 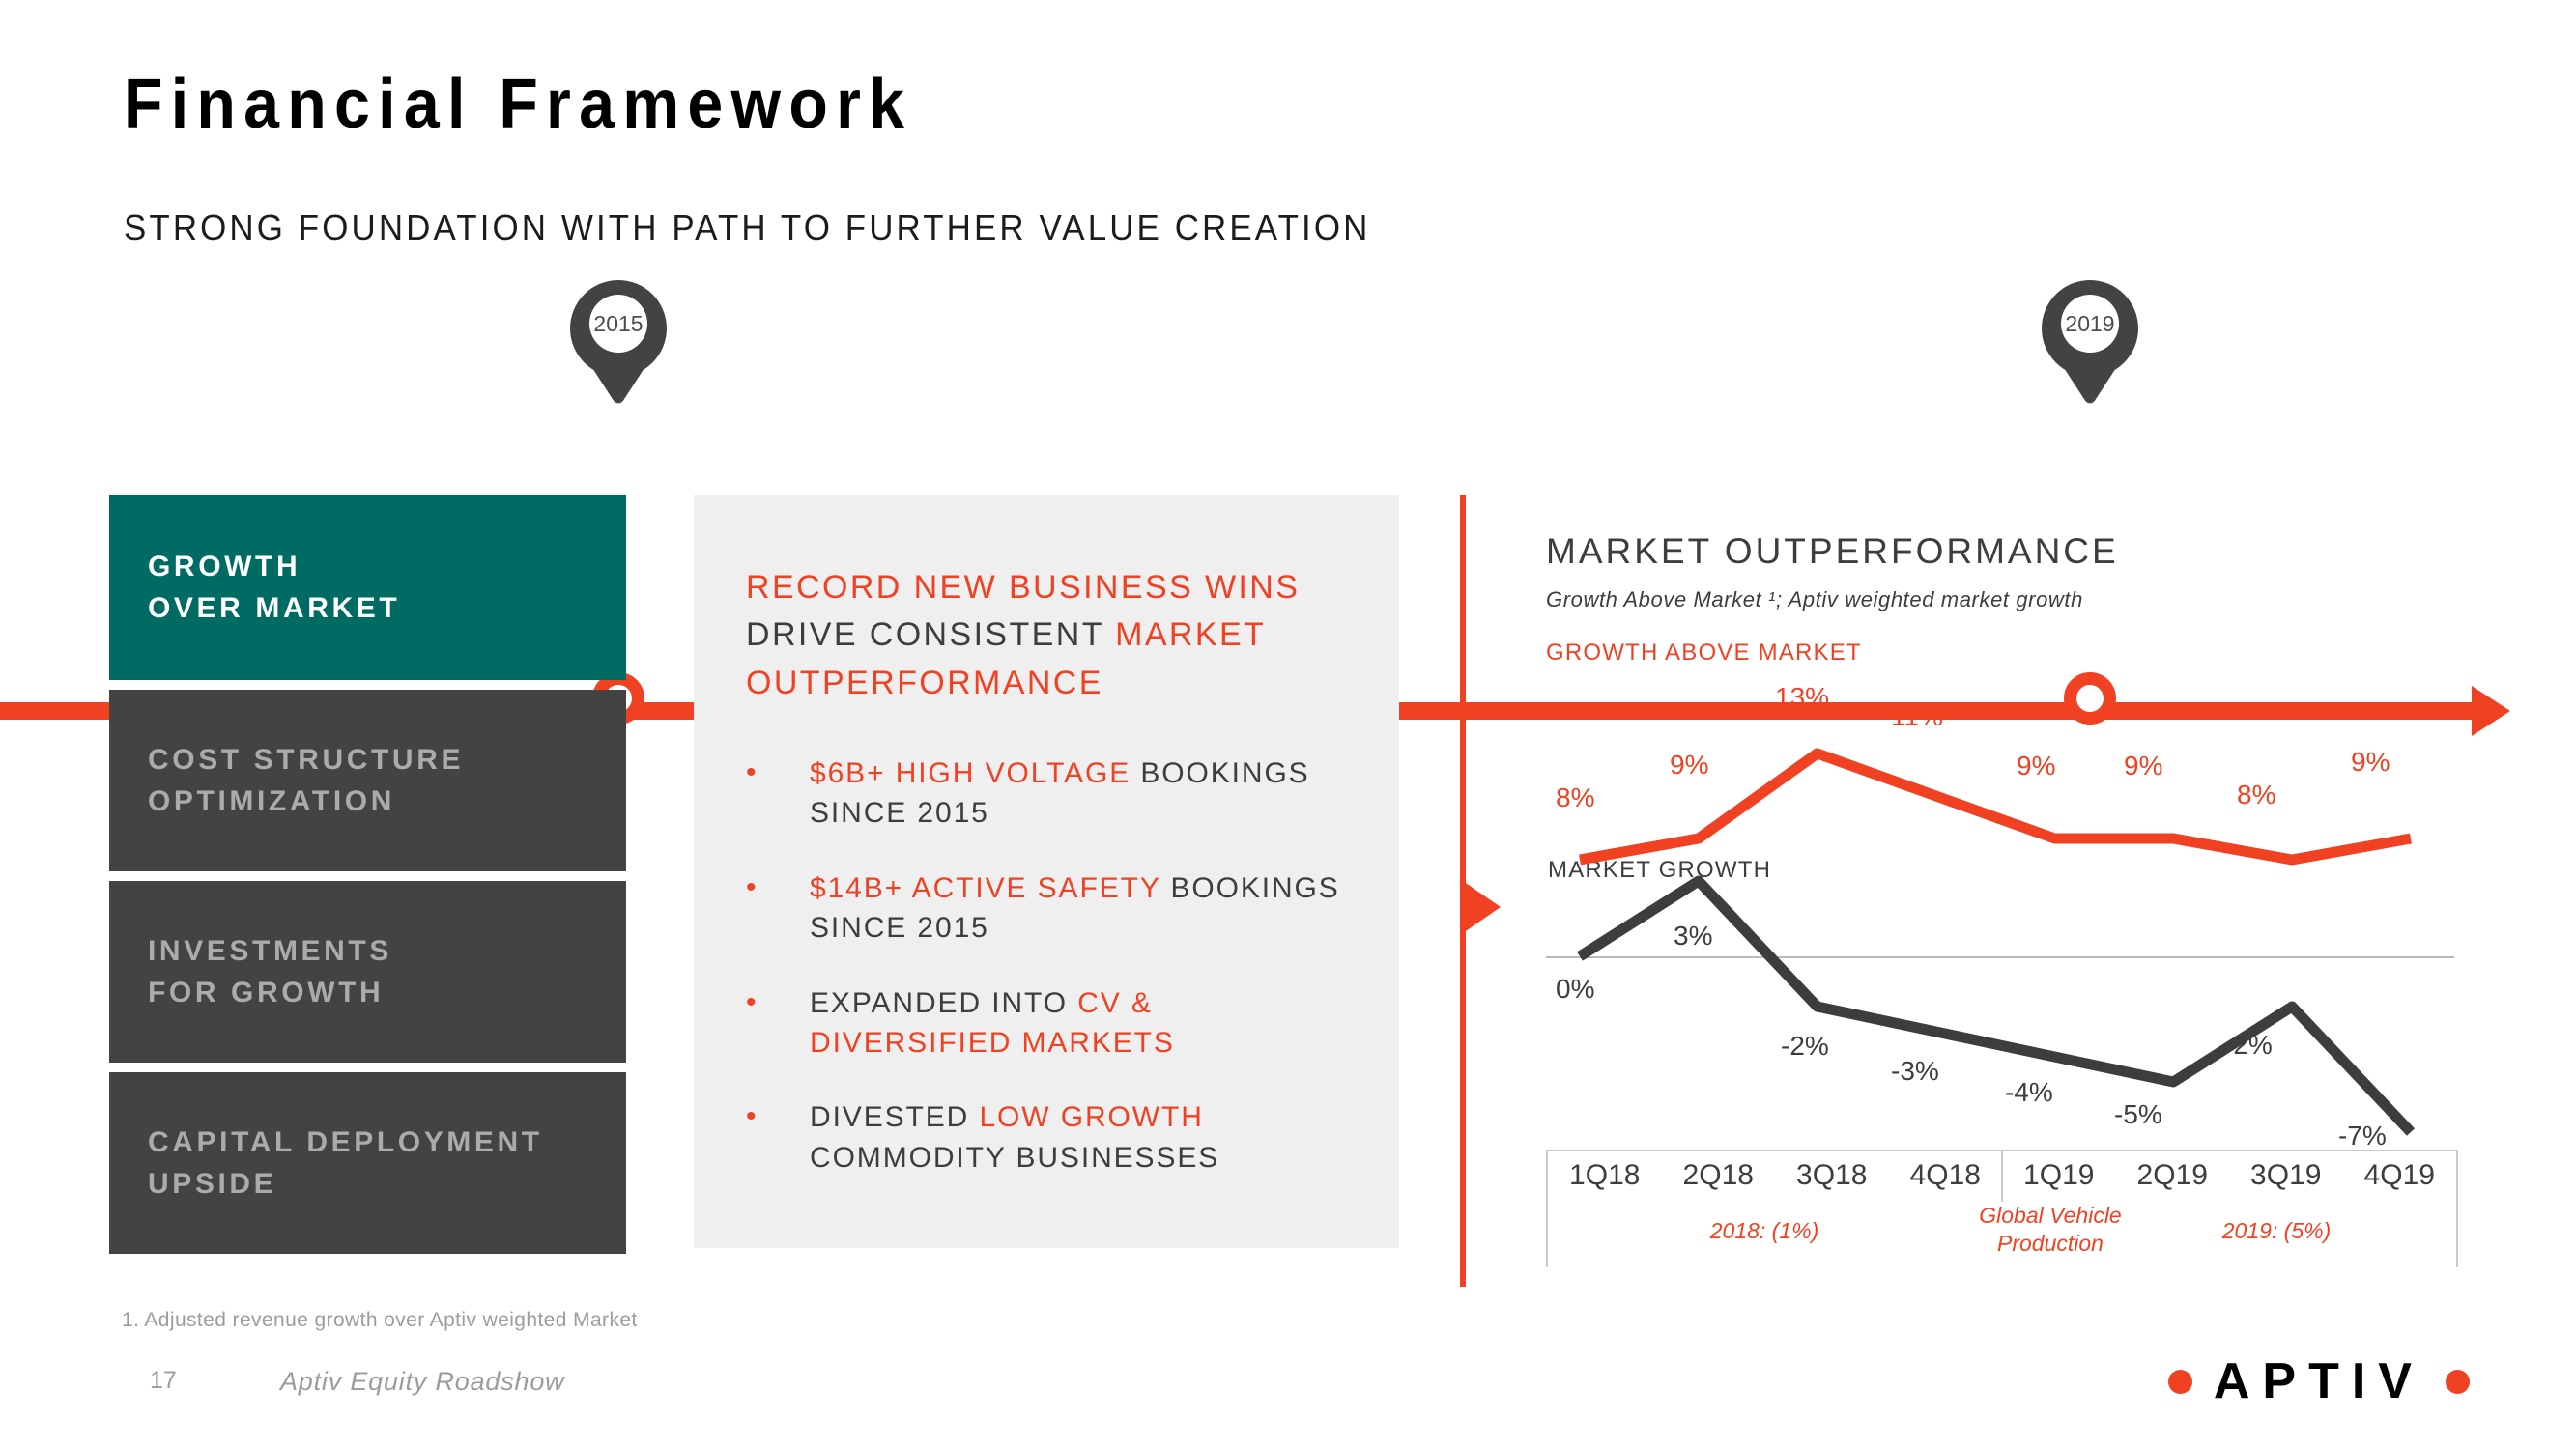 I want to click on data-label-gam-1q19: 9%, so click(x=2037, y=766).